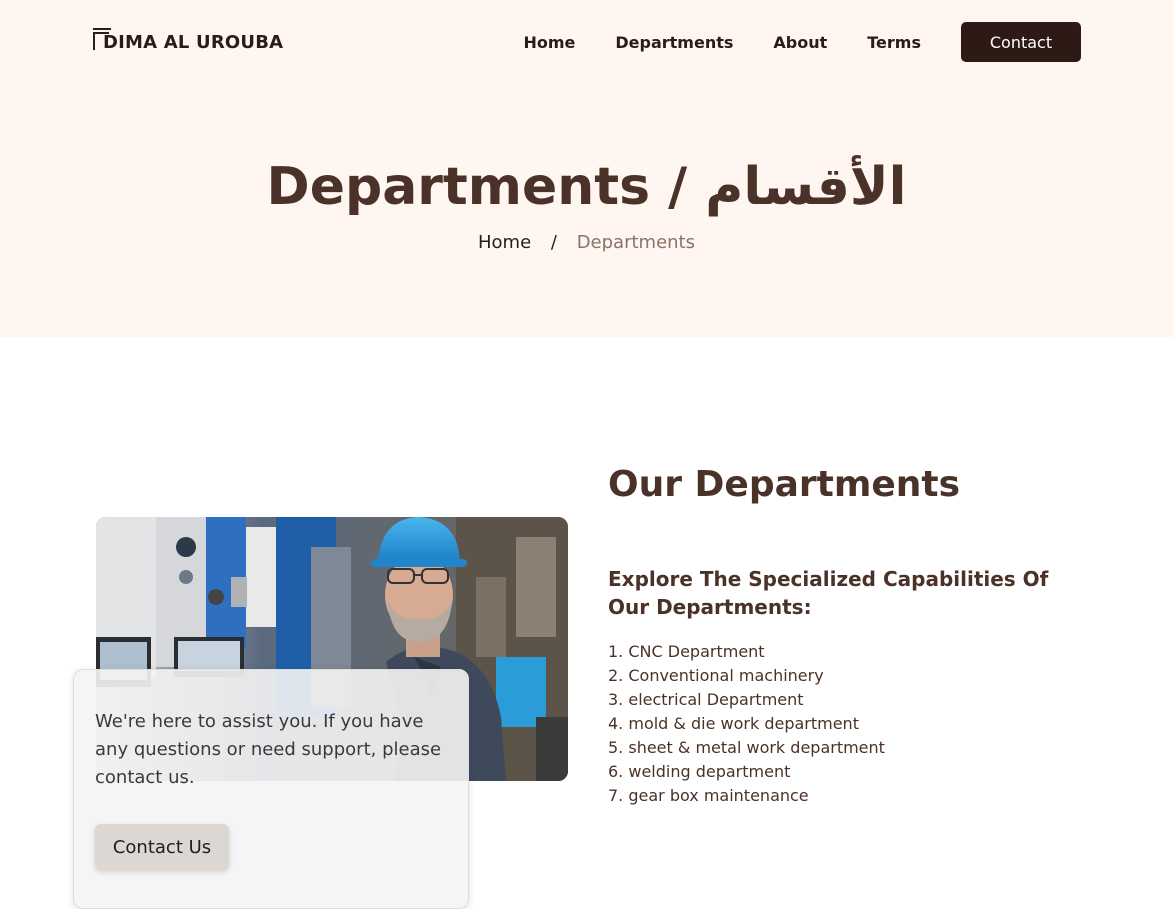  Describe the element at coordinates (716, 675) in the screenshot. I see `list-item: 2. Conventional machinery` at that location.